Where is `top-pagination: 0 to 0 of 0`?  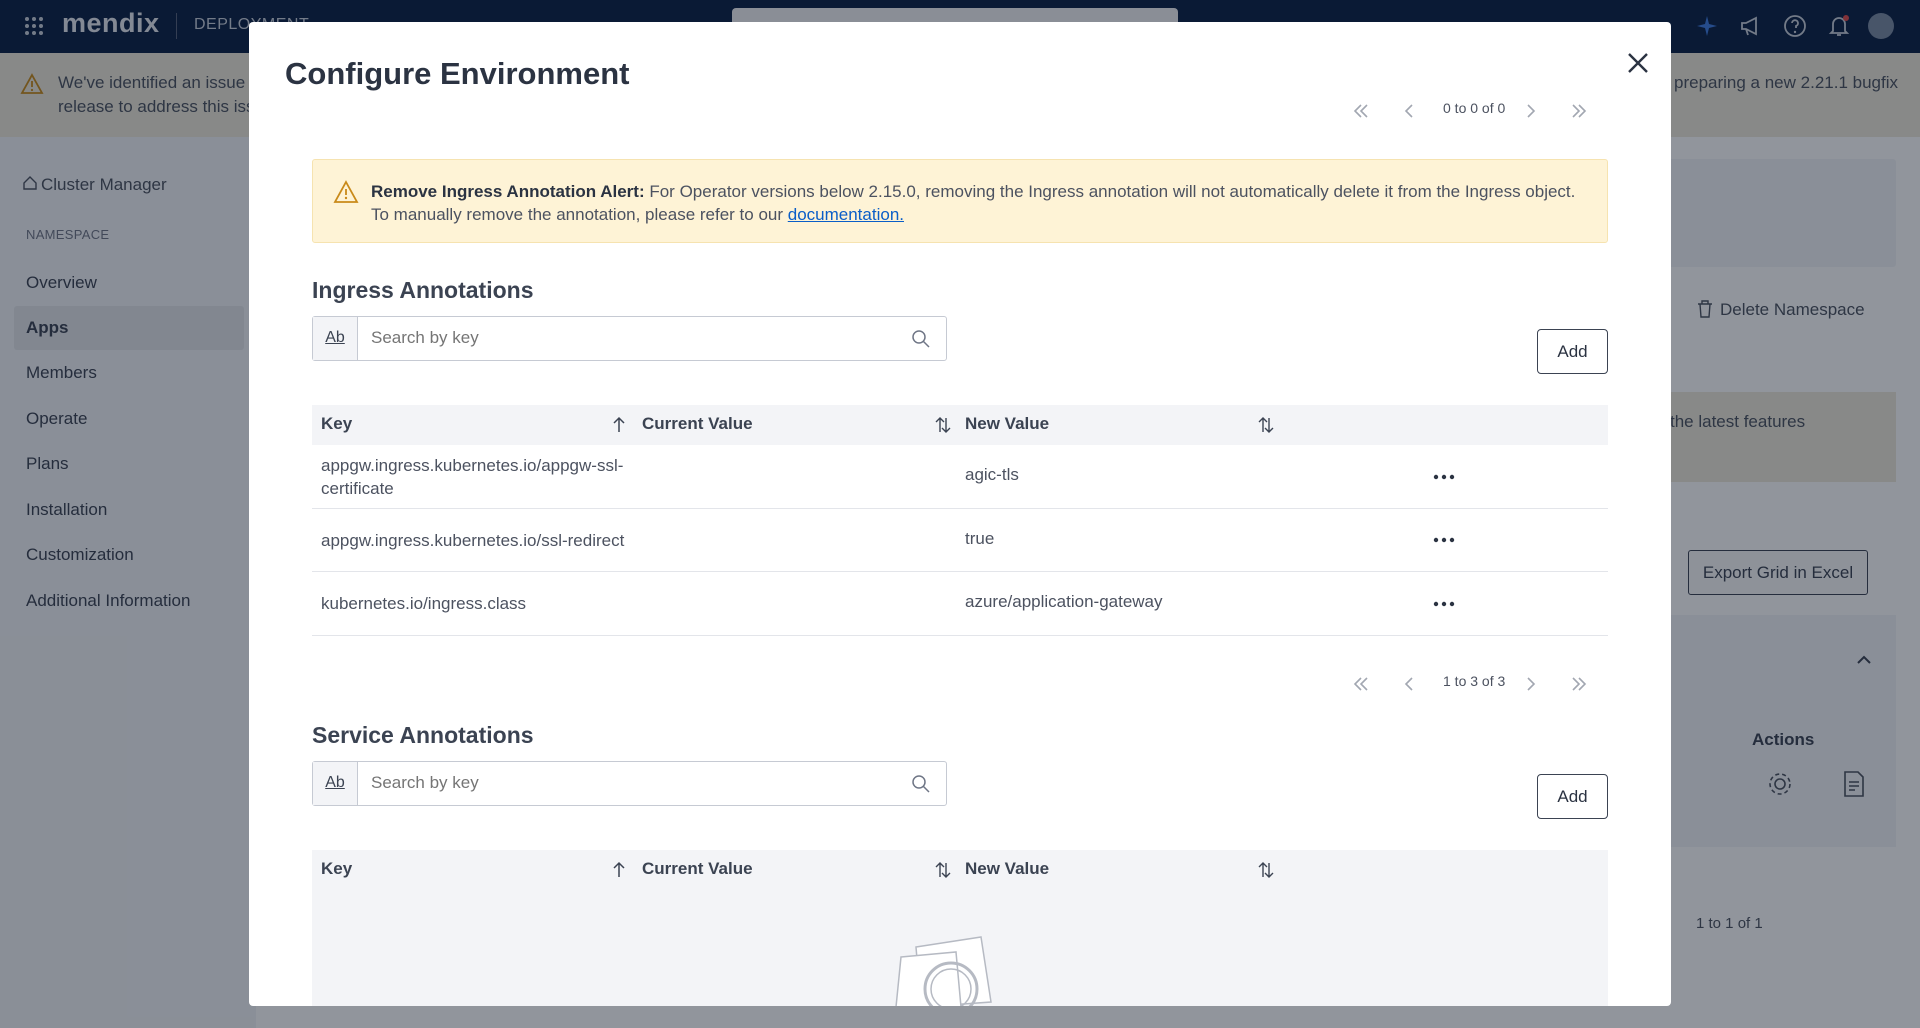 top-pagination: 0 to 0 of 0 is located at coordinates (1469, 111).